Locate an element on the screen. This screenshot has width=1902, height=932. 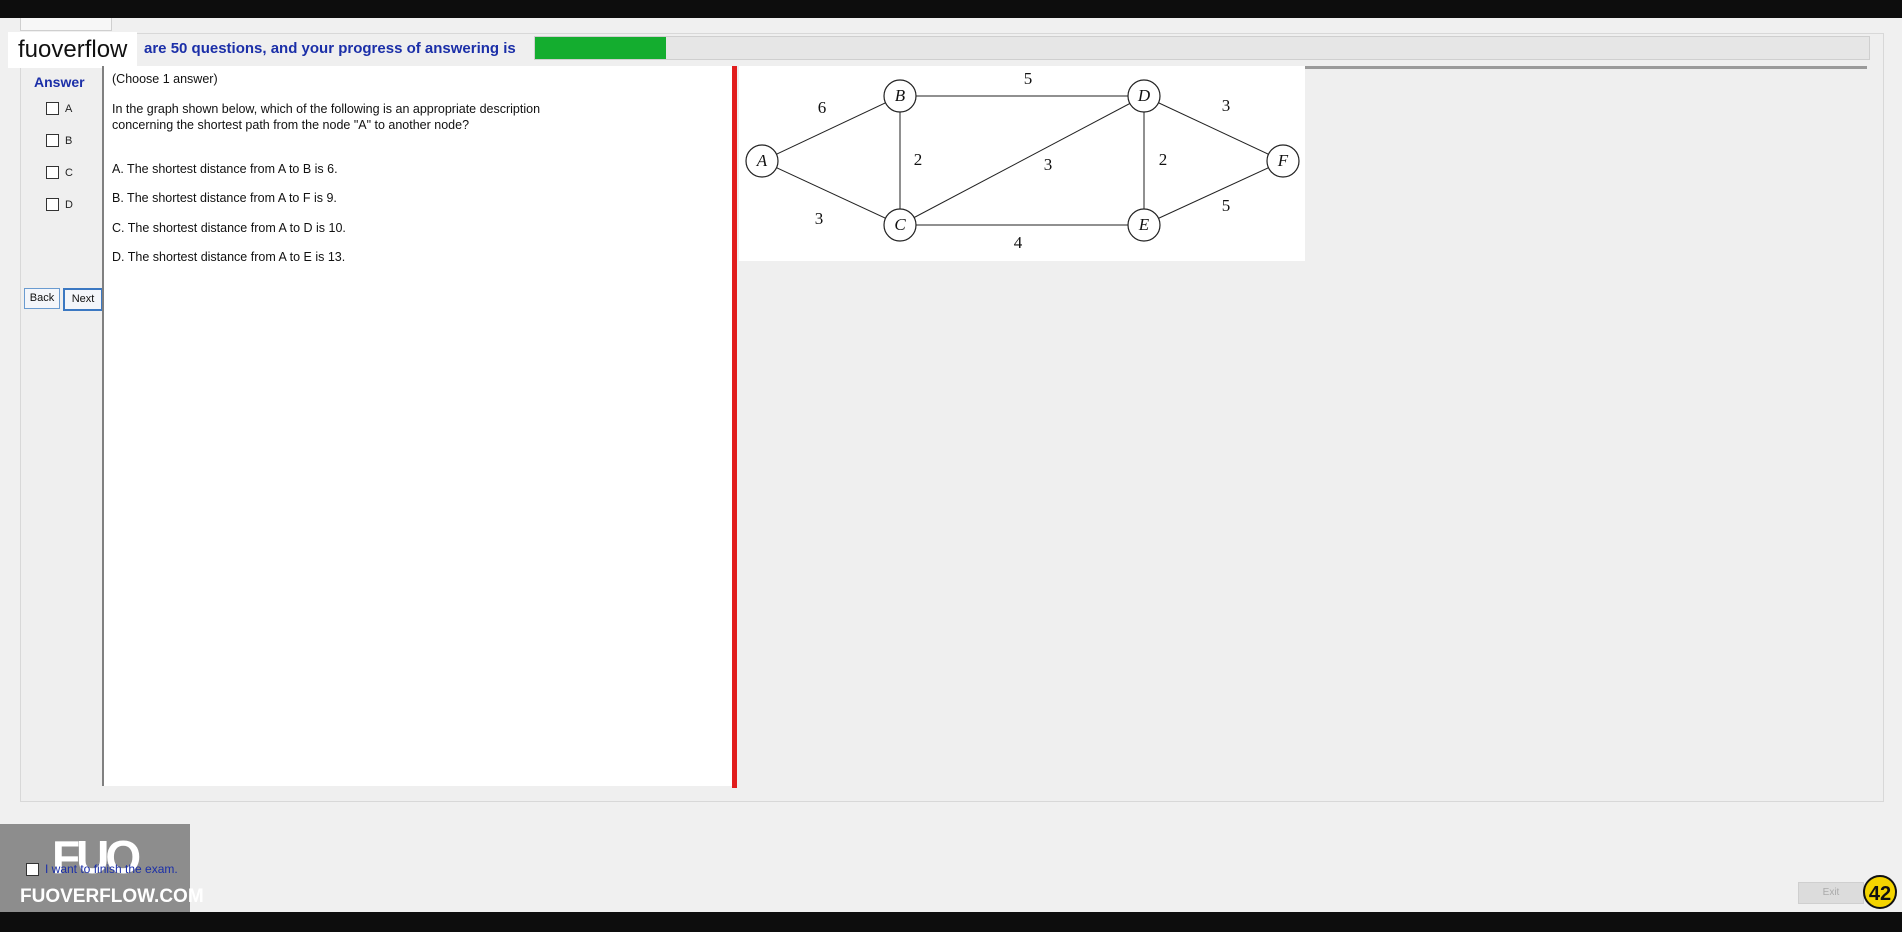
graph-node-label-b: B is located at coordinates (900, 95).